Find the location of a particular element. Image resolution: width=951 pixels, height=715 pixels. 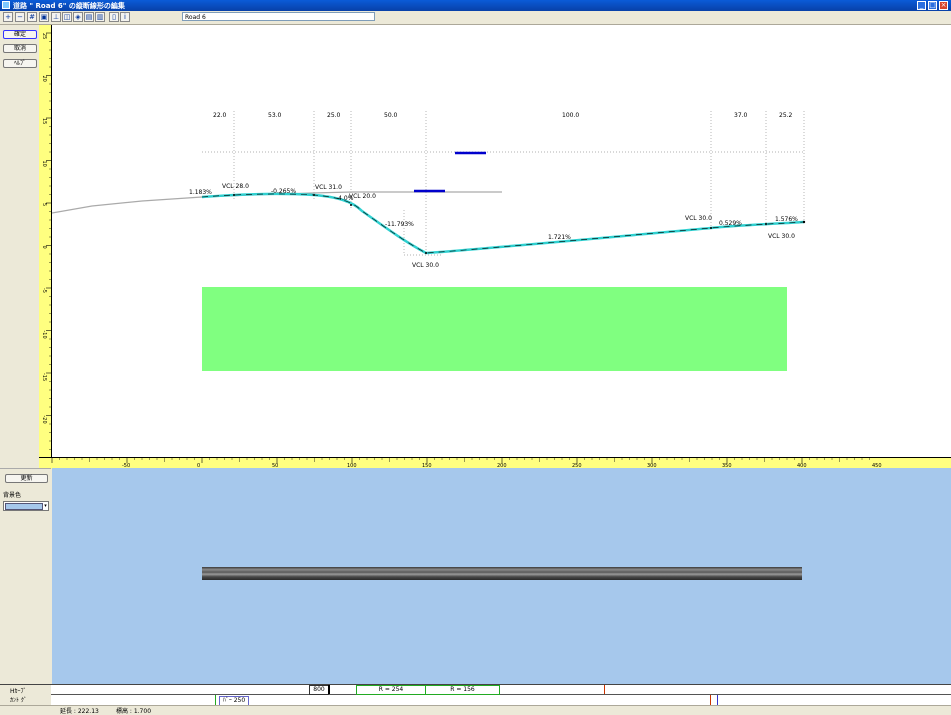

v-ruler-label: 10 is located at coordinates (44, 164).